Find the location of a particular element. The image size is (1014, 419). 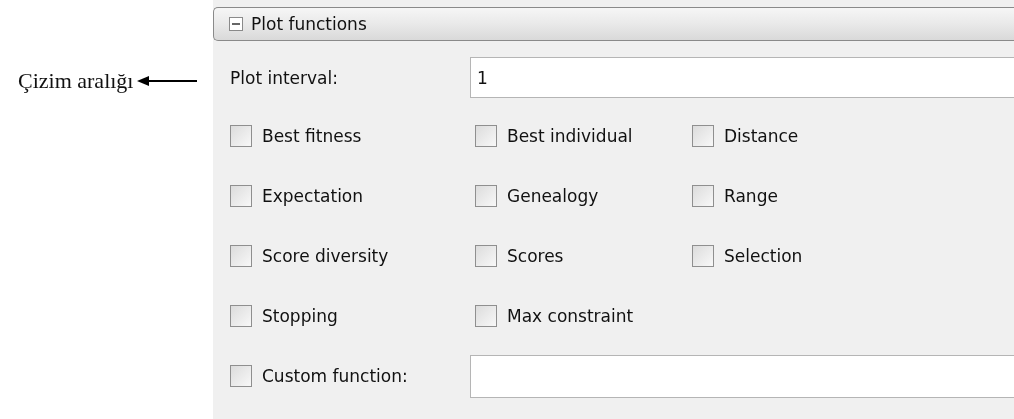

custom-function-field is located at coordinates (742, 376).